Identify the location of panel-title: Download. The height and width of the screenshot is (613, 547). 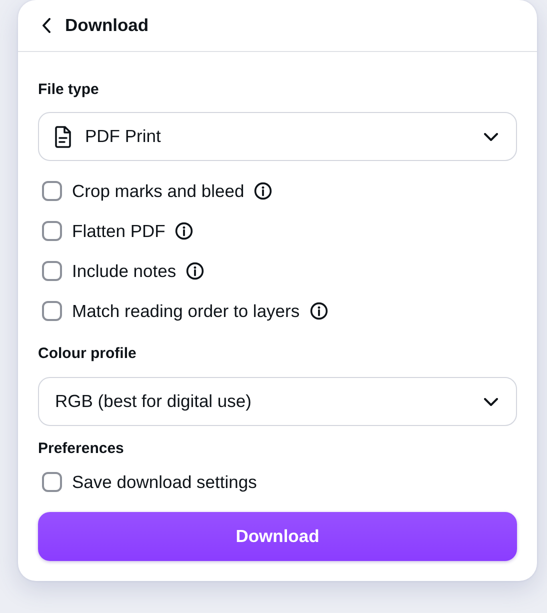
(107, 25).